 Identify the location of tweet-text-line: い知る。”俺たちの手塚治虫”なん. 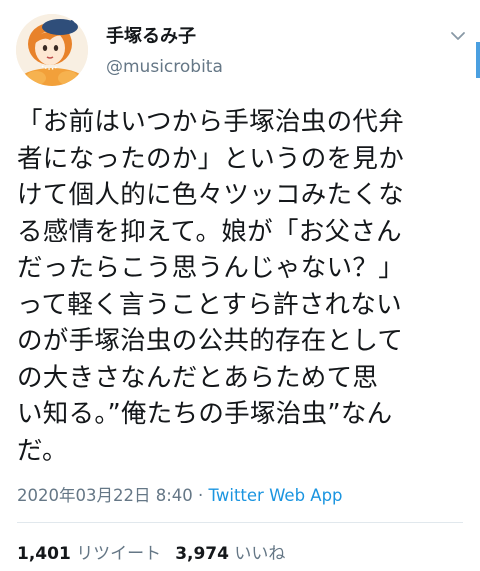
(205, 414).